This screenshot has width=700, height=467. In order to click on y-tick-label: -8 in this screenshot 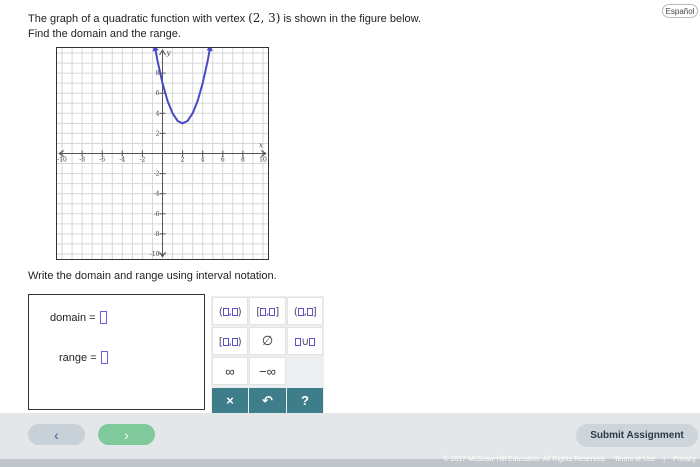, I will do `click(157, 234)`.